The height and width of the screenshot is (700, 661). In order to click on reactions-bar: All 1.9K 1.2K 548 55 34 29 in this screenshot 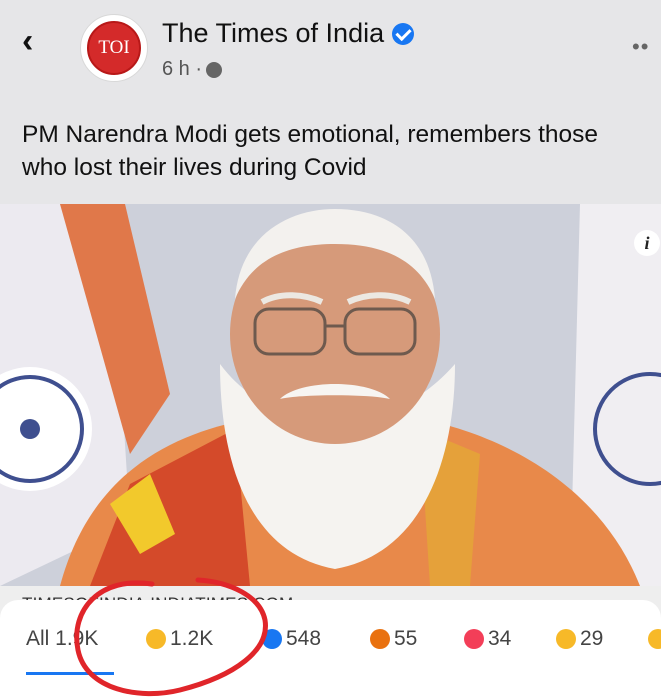, I will do `click(330, 650)`.